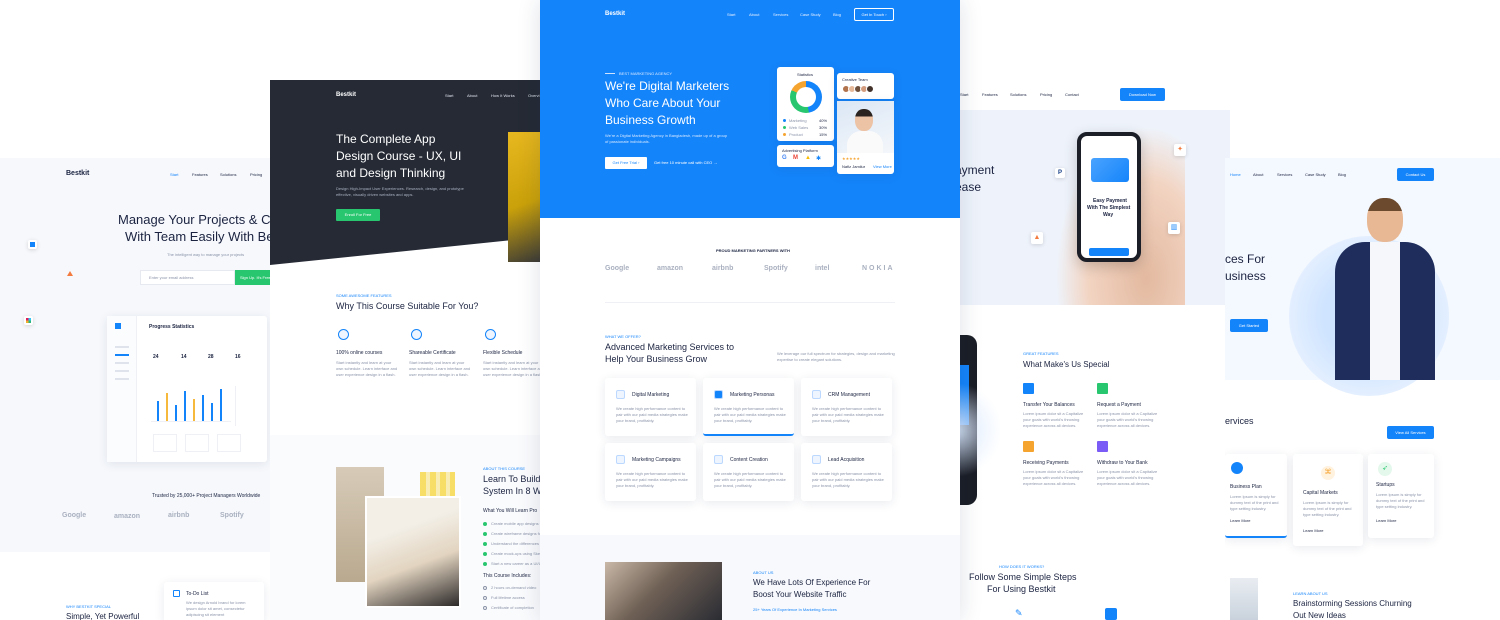 This screenshot has height=620, width=1500. I want to click on request-icon, so click(1102, 388).